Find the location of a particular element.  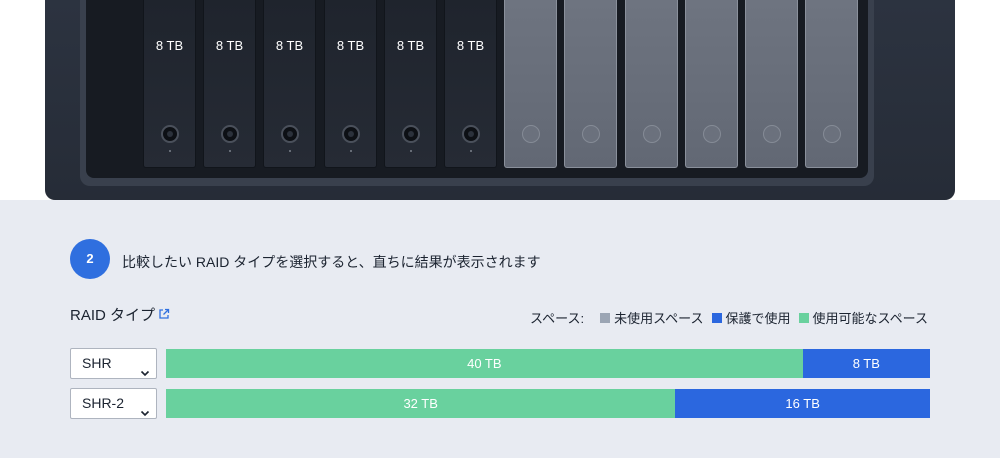

raid-row-1: SHR 40 TB 8 TB is located at coordinates (500, 363).